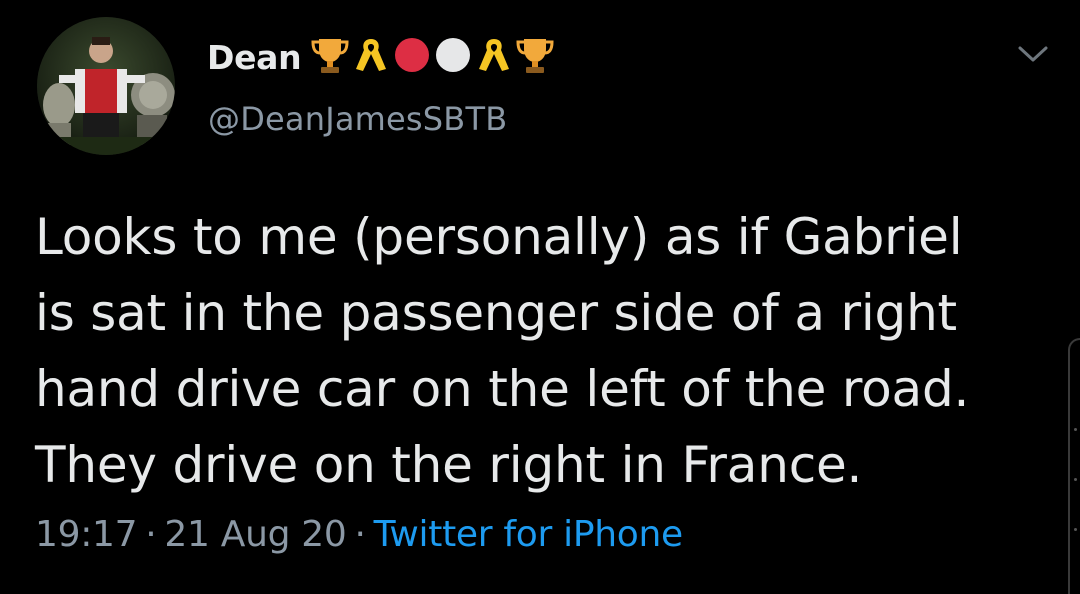 The width and height of the screenshot is (1080, 594). I want to click on avatar, so click(106, 86).